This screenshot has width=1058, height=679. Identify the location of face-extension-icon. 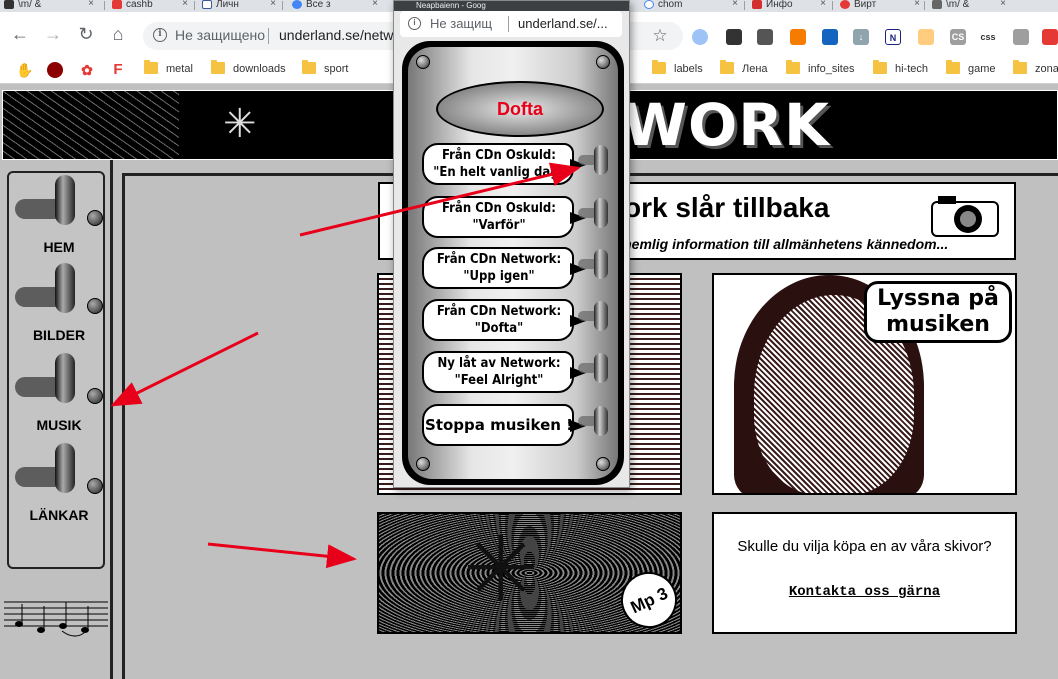
(926, 37).